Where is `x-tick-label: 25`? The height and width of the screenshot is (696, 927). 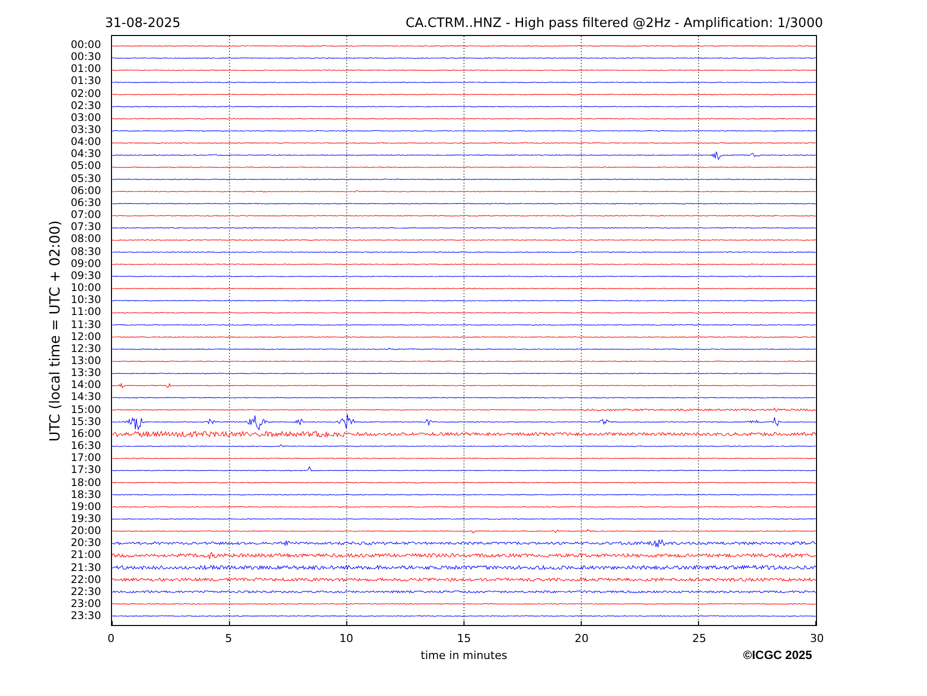
x-tick-label: 25 is located at coordinates (699, 638).